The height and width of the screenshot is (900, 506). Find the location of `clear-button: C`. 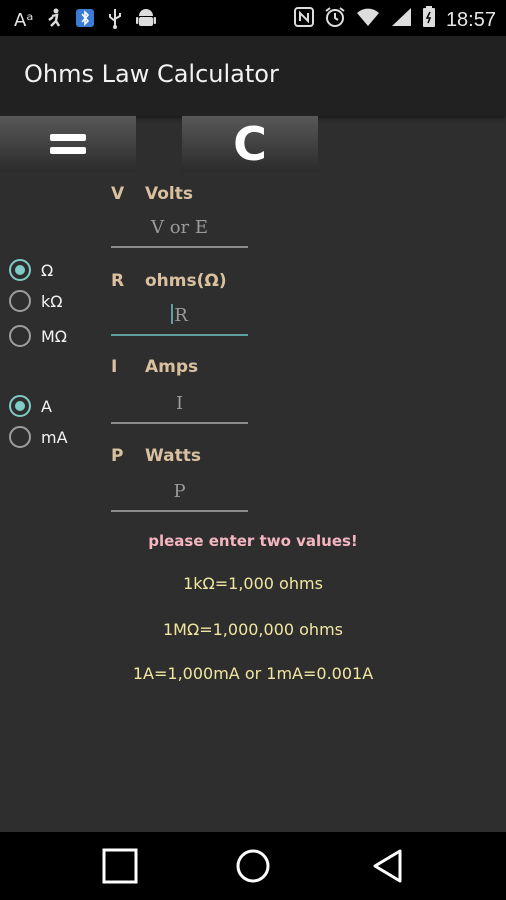

clear-button: C is located at coordinates (250, 144).